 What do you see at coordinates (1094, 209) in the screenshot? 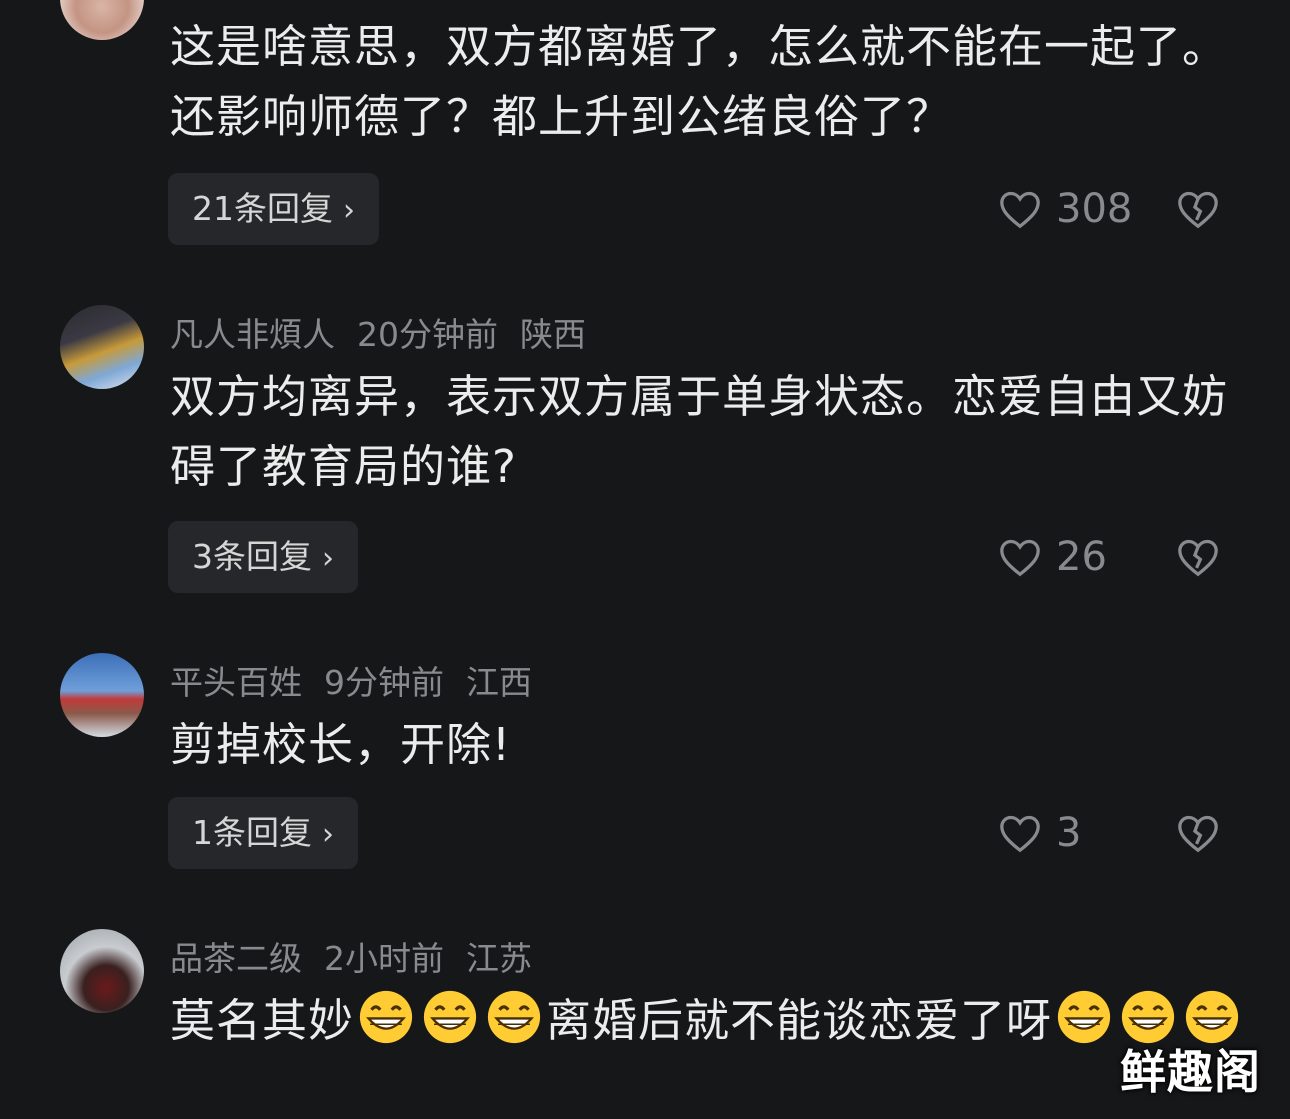
I see `like-count: 308` at bounding box center [1094, 209].